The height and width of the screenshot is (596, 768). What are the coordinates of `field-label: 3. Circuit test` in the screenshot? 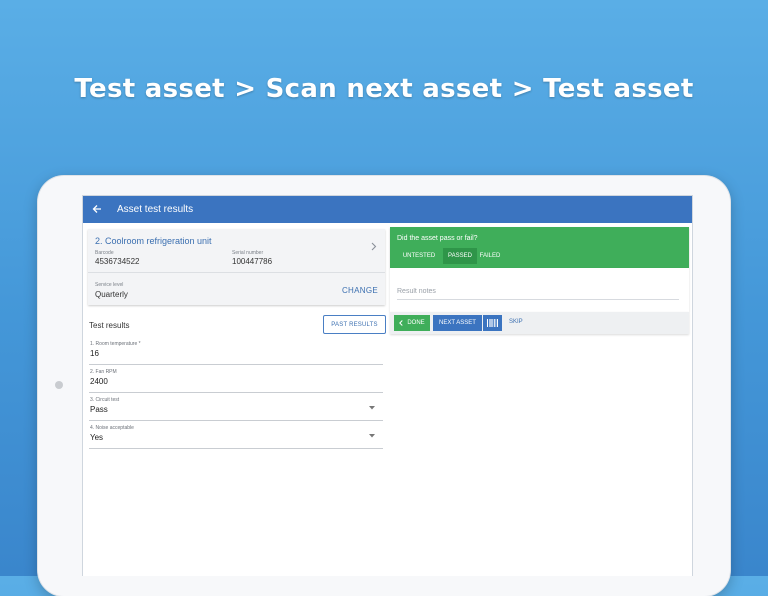 It's located at (105, 400).